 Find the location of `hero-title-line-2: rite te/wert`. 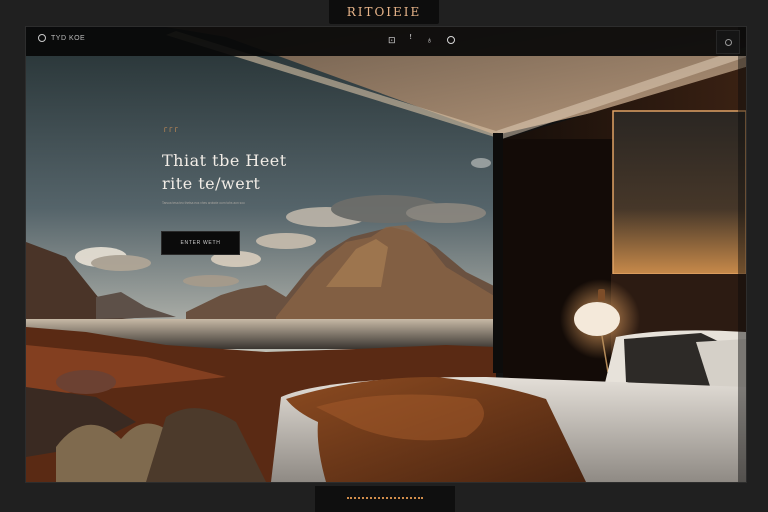

hero-title-line-2: rite te/wert is located at coordinates (211, 183).